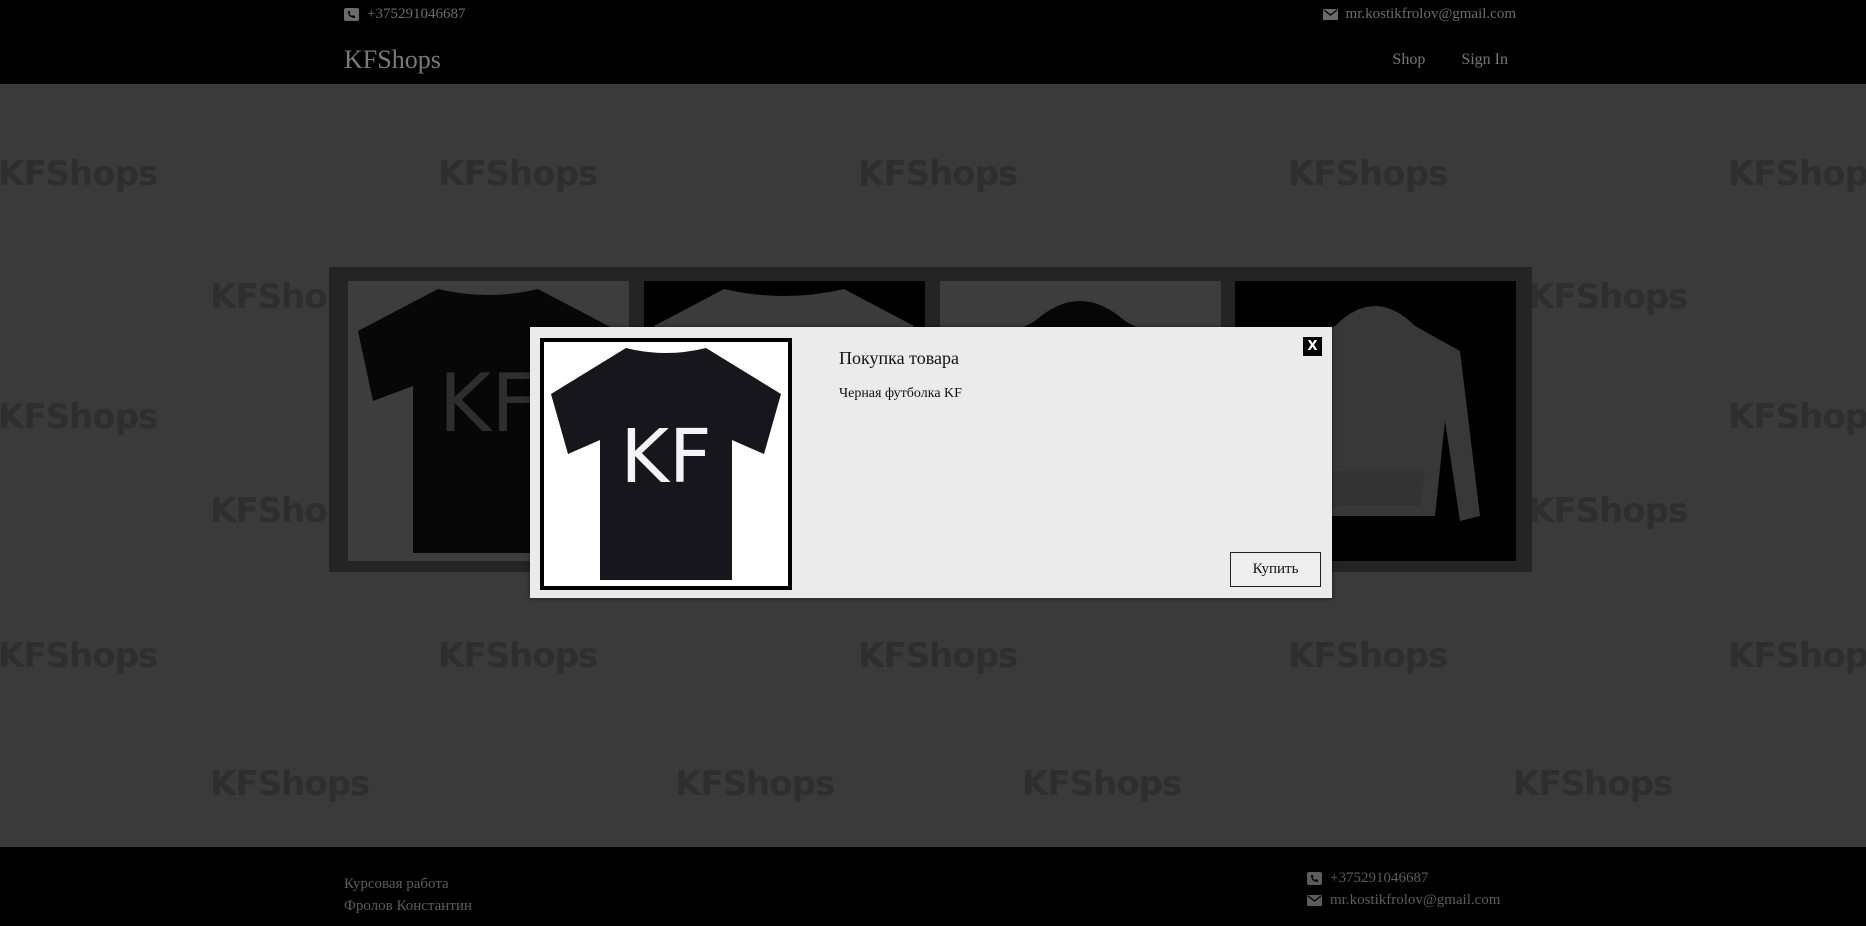 The width and height of the screenshot is (1866, 926). Describe the element at coordinates (899, 358) in the screenshot. I see `modal-title: Покупка товара` at that location.